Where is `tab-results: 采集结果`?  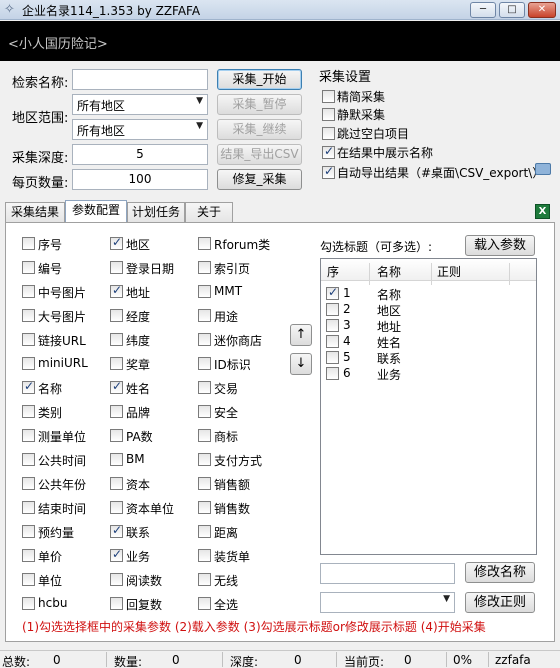 tab-results: 采集结果 is located at coordinates (35, 212).